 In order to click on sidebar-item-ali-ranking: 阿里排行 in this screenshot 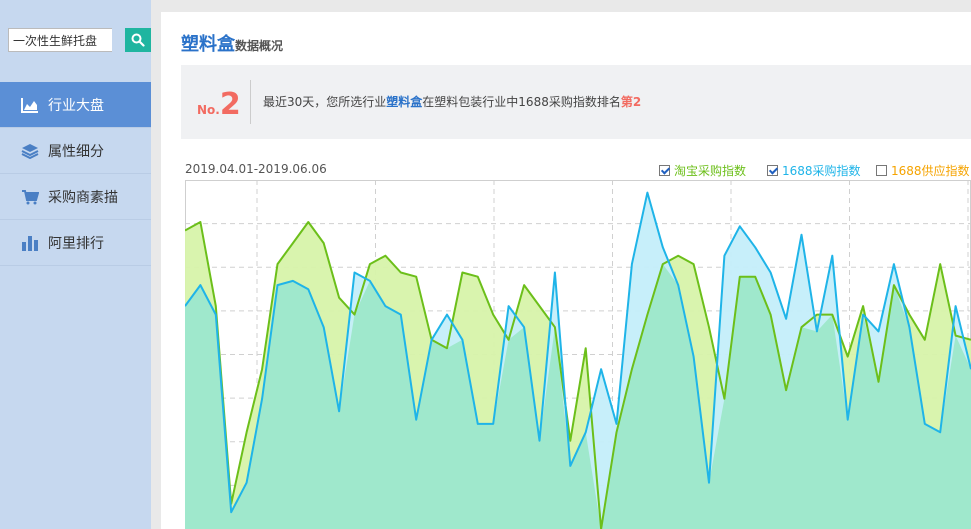, I will do `click(75, 243)`.